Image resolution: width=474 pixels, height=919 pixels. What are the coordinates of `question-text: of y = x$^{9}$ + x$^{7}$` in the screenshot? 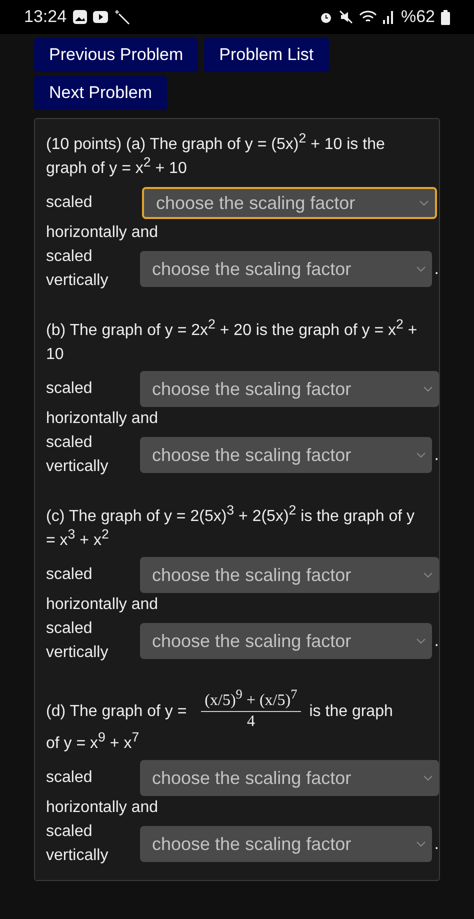 It's located at (93, 743).